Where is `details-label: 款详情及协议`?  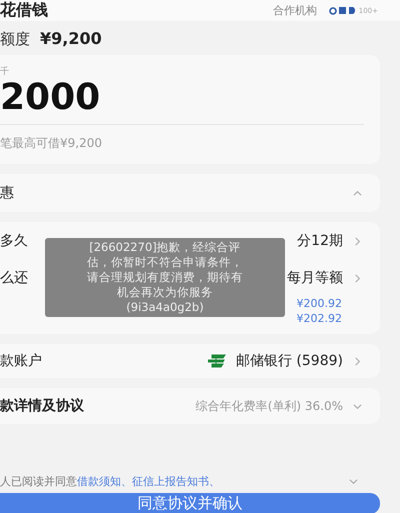
details-label: 款详情及协议 is located at coordinates (42, 406).